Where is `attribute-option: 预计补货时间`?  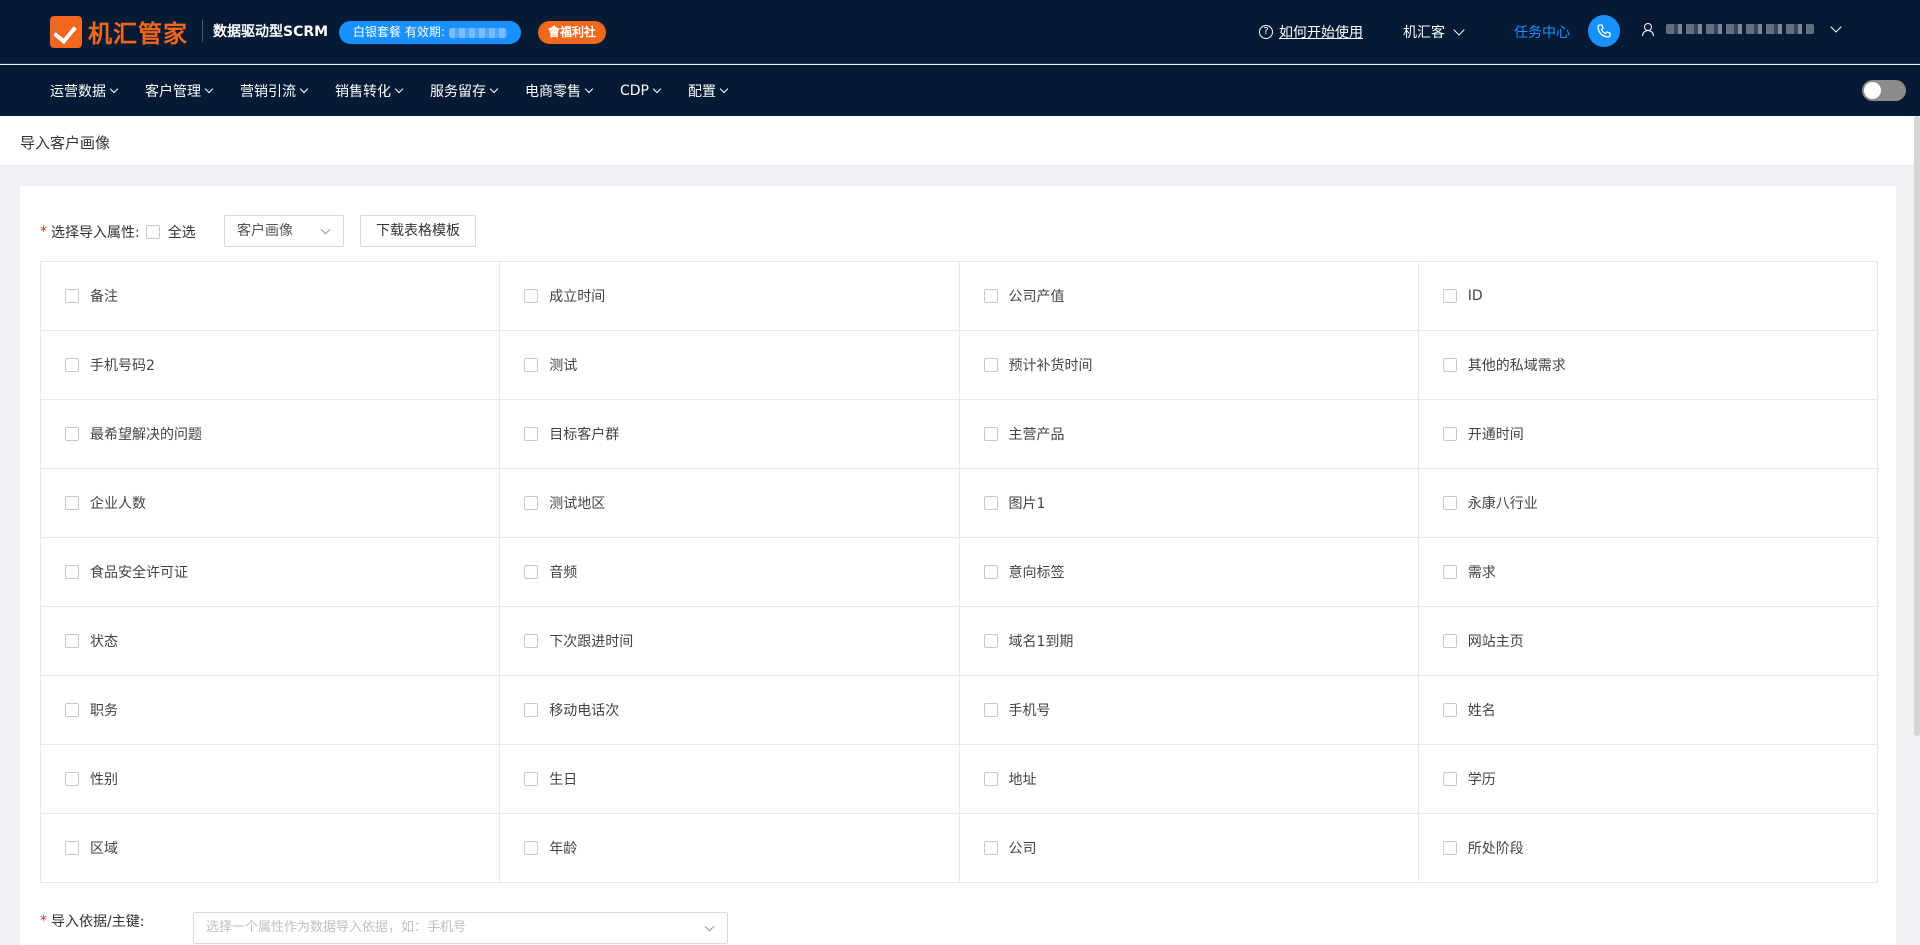 attribute-option: 预计补货时间 is located at coordinates (1189, 365).